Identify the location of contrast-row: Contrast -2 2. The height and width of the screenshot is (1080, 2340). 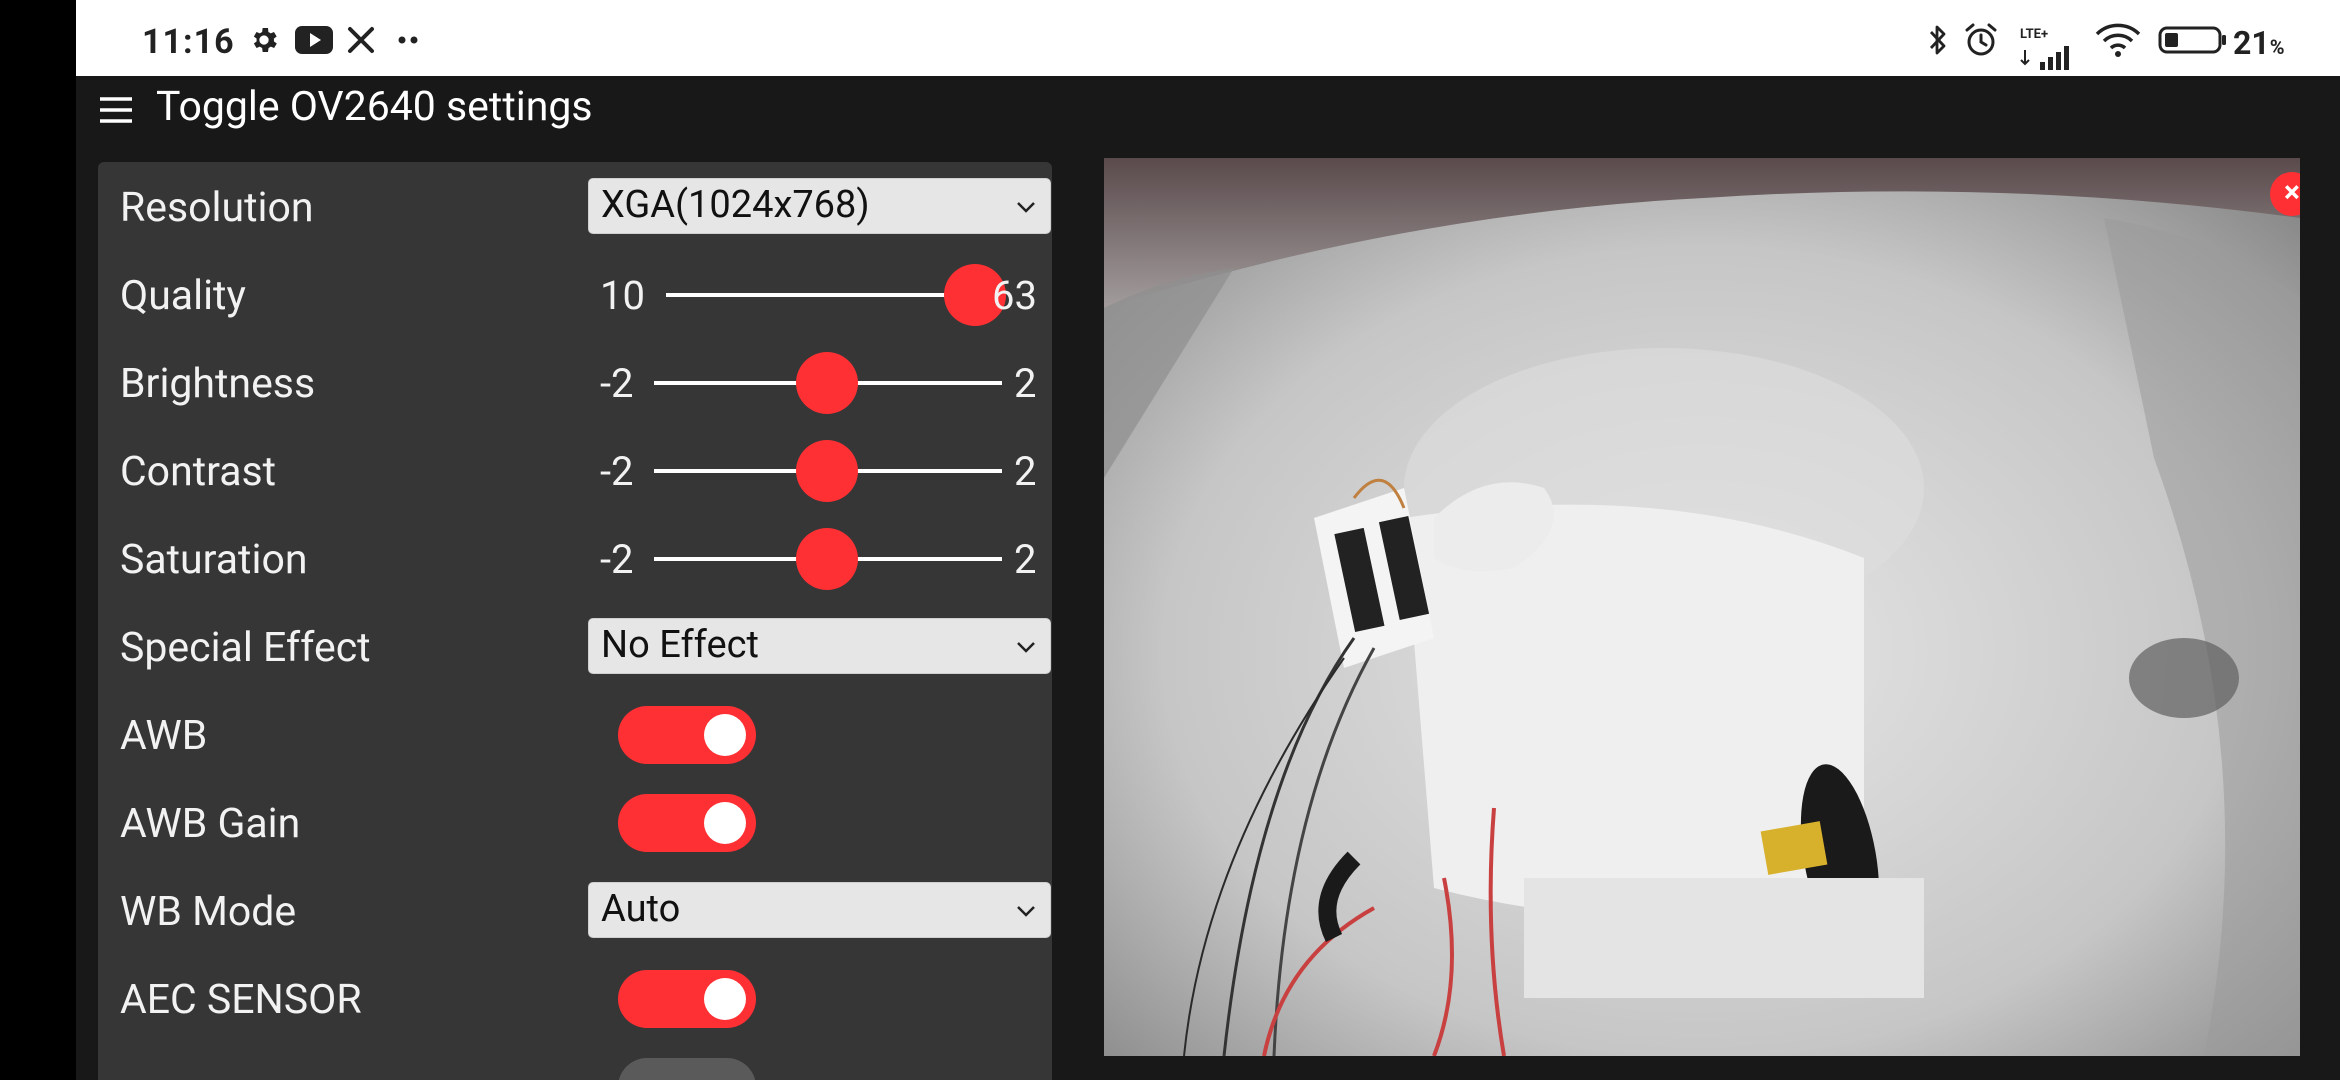
(575, 470).